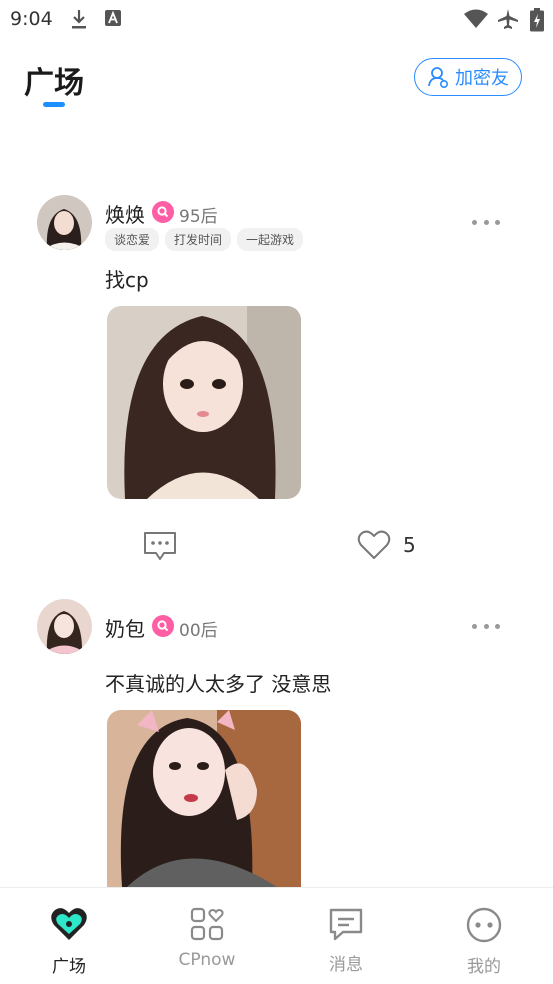 This screenshot has height=984, width=553. I want to click on download-icon, so click(79, 19).